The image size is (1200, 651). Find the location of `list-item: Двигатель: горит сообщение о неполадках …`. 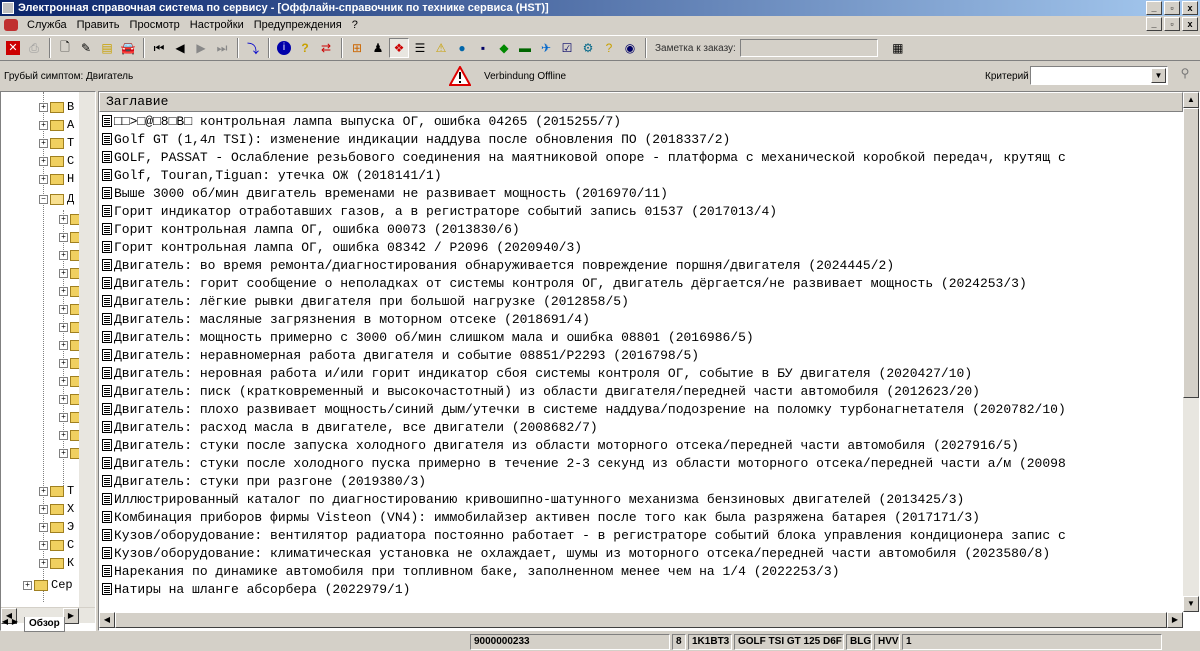

list-item: Двигатель: горит сообщение о неполадках … is located at coordinates (641, 283).